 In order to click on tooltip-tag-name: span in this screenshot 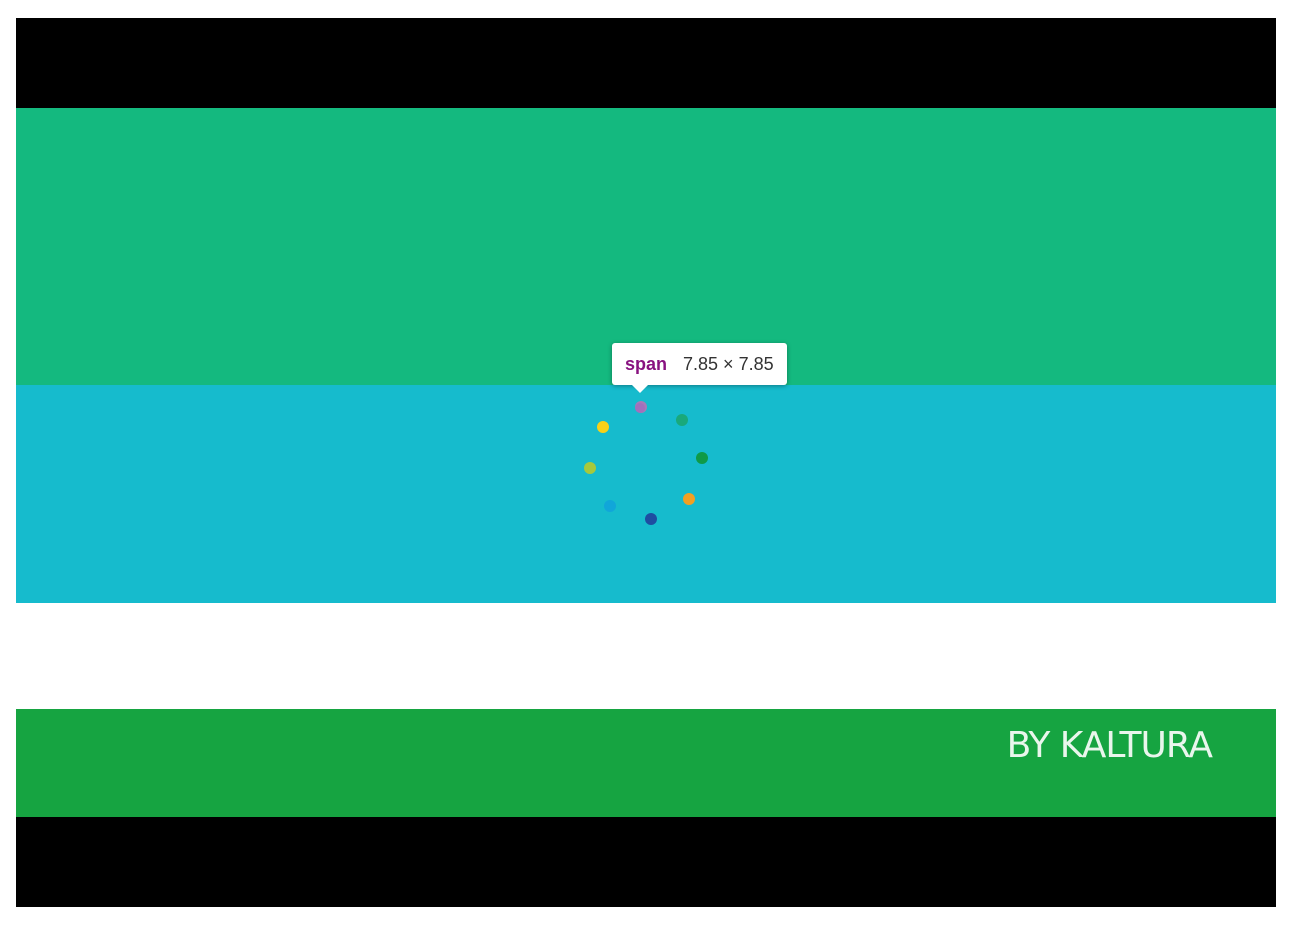, I will do `click(646, 363)`.